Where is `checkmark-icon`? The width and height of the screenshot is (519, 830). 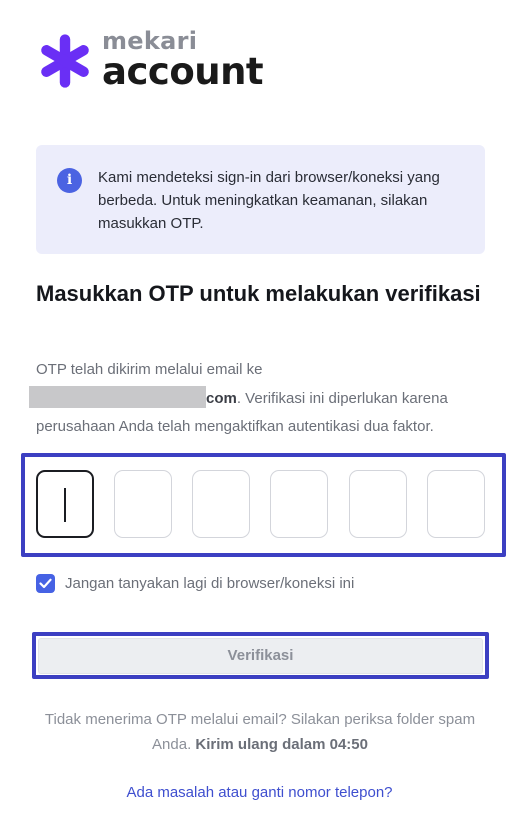 checkmark-icon is located at coordinates (45, 583).